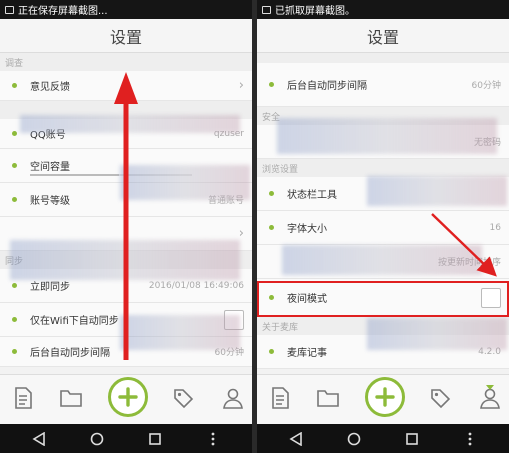 This screenshot has height=453, width=509. Describe the element at coordinates (487, 143) in the screenshot. I see `row-value: 无密码` at that location.